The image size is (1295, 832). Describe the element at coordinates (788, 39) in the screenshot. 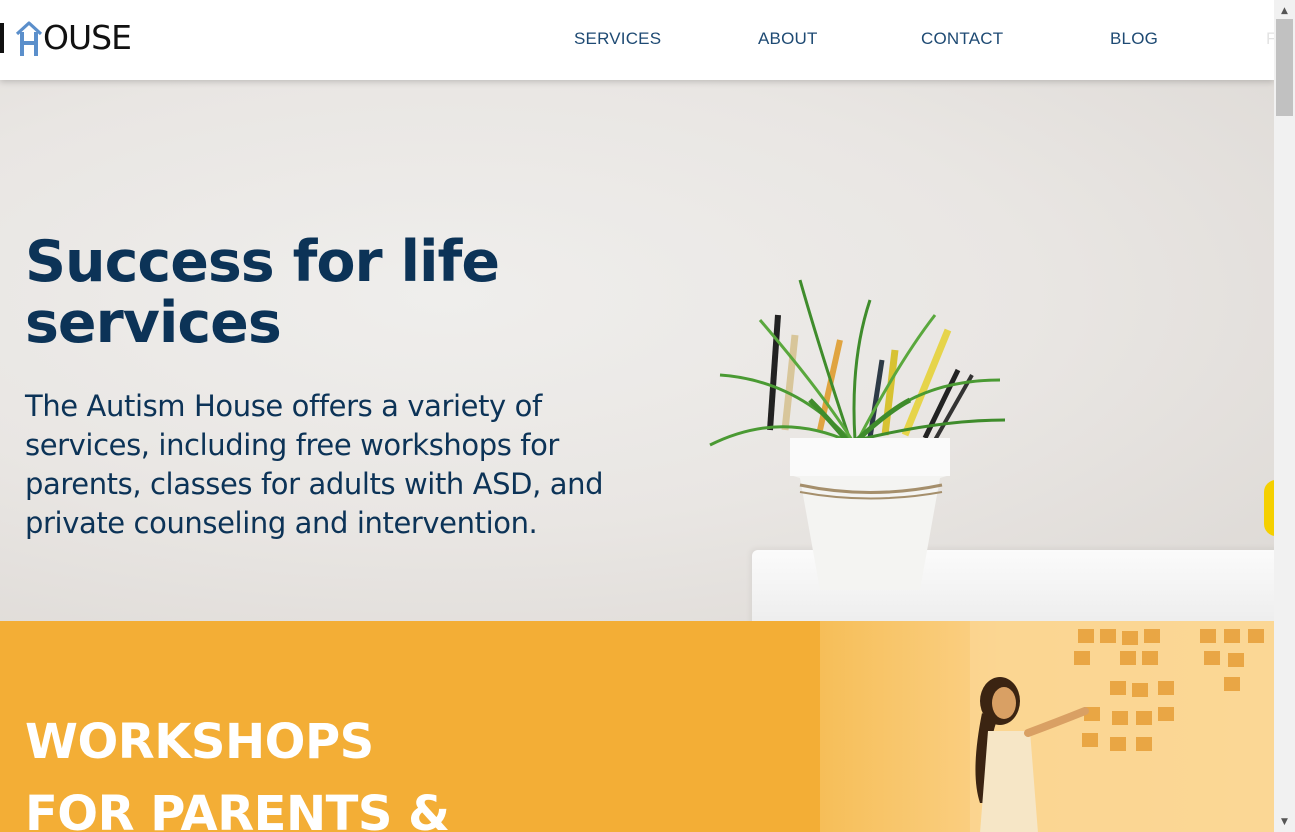

I see `nav-about: ABOUT` at that location.